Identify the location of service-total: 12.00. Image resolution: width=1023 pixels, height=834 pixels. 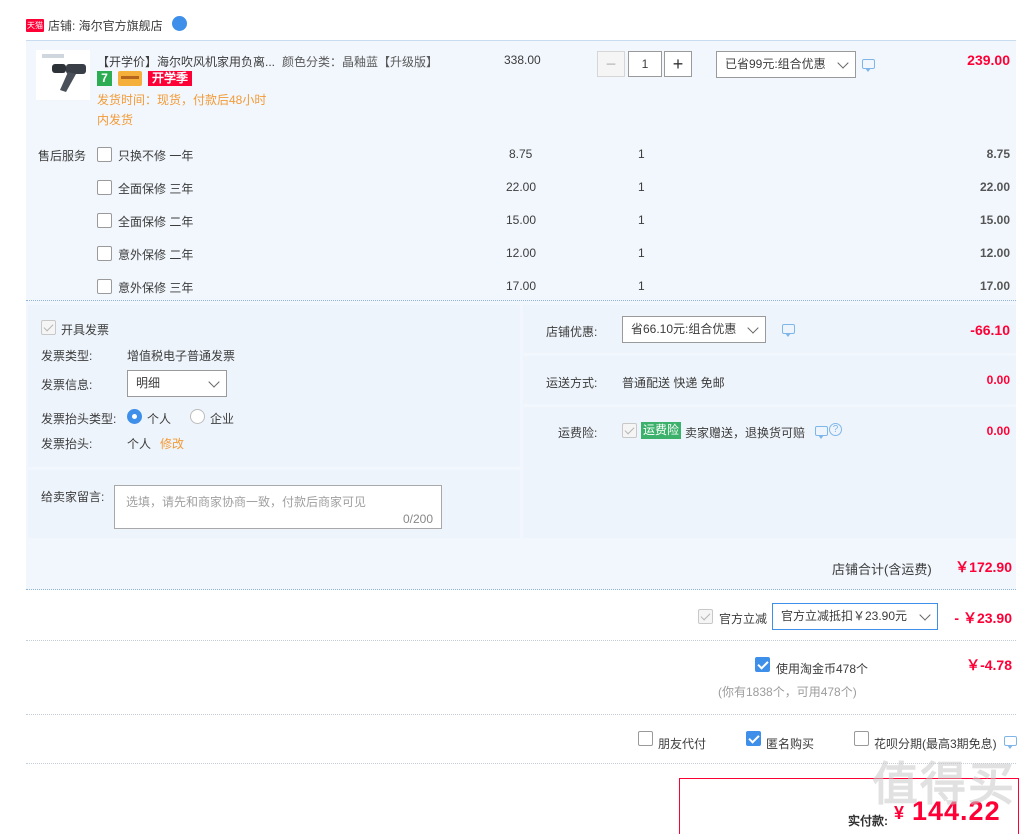
(994, 253).